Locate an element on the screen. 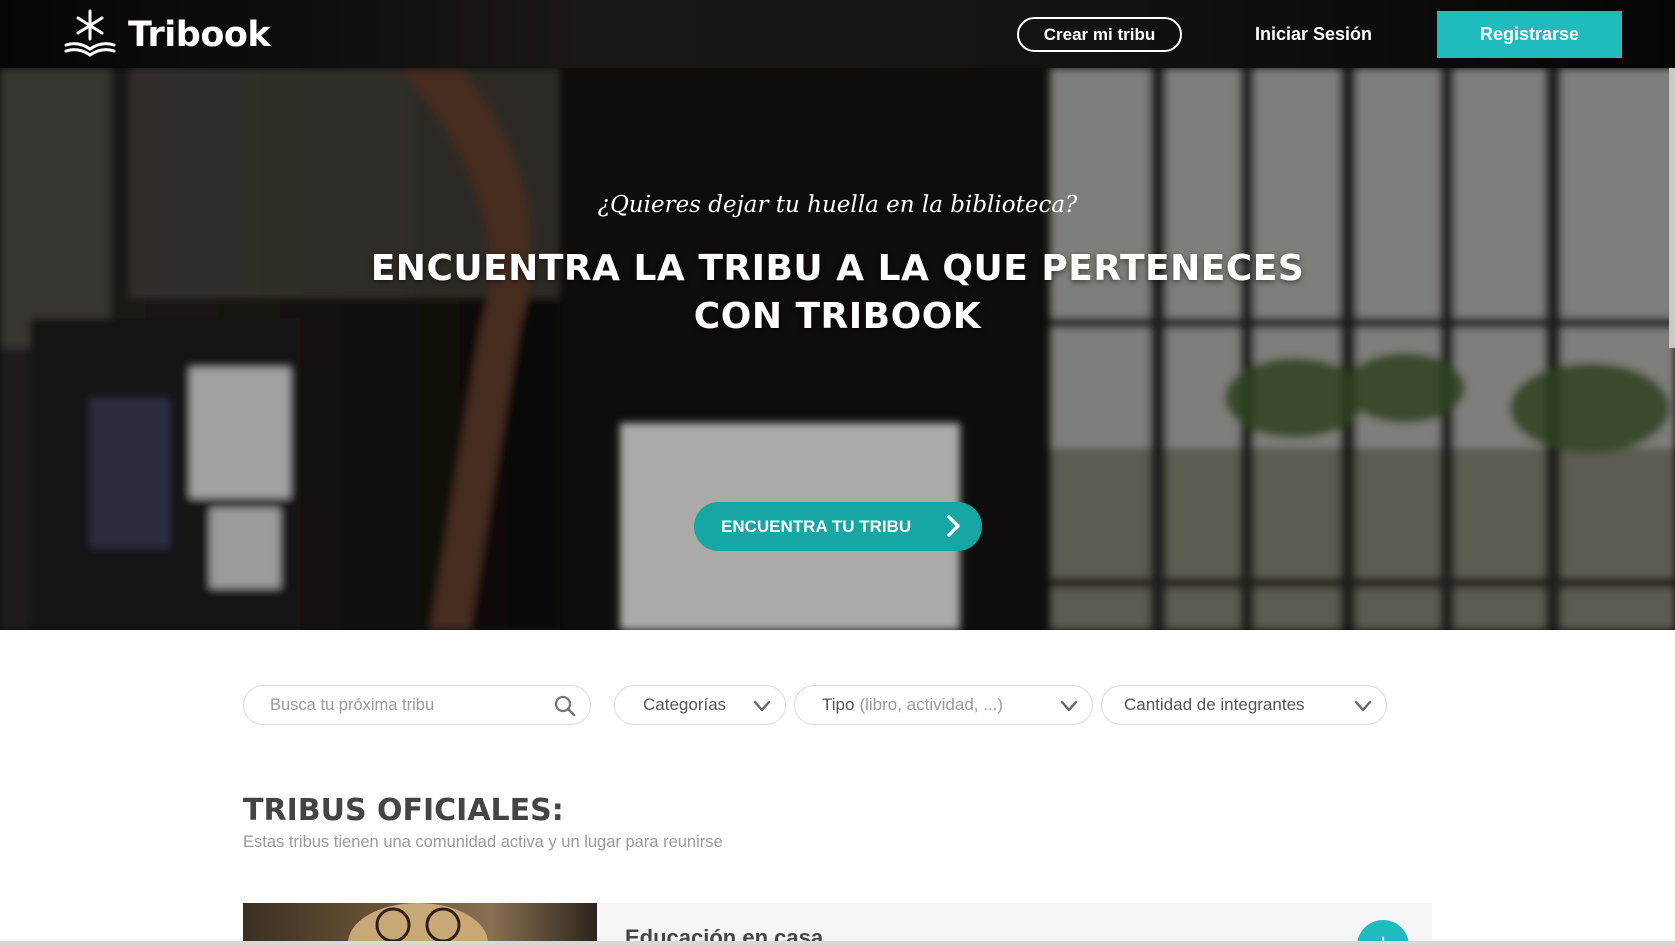  page-scrollbar is located at coordinates (1672, 208).